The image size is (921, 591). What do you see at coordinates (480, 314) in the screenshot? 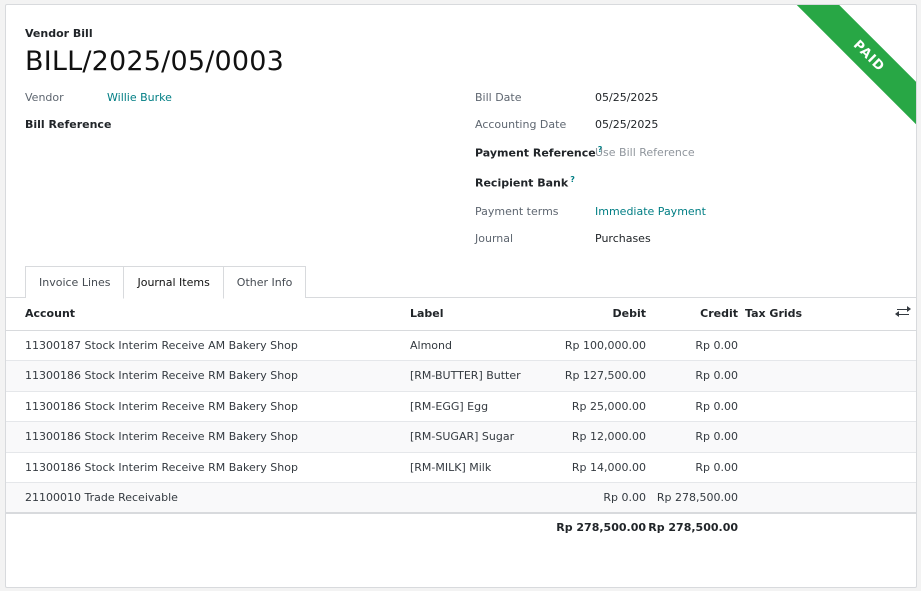
I see `column-label: Label` at bounding box center [480, 314].